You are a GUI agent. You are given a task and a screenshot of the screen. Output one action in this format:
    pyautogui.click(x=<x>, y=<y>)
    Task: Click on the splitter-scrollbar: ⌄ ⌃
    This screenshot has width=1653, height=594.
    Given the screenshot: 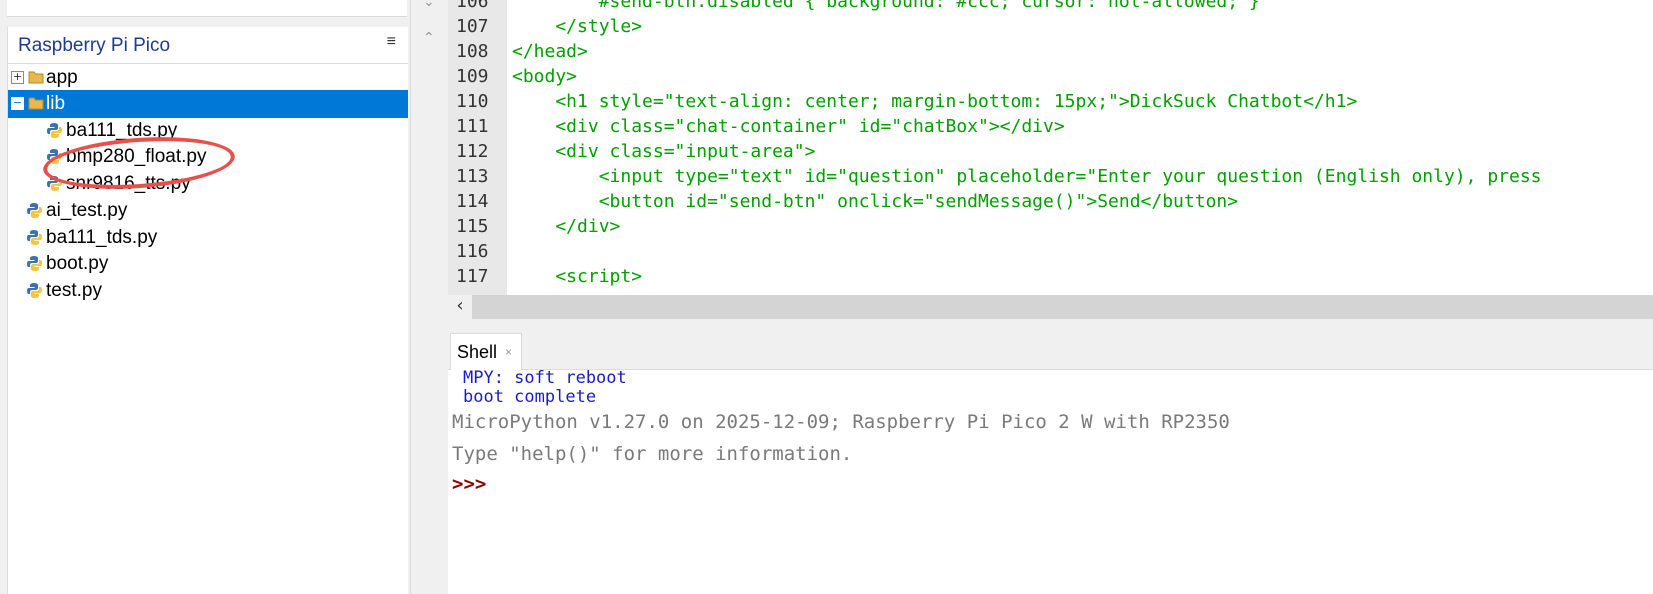 What is the action you would take?
    pyautogui.click(x=429, y=297)
    